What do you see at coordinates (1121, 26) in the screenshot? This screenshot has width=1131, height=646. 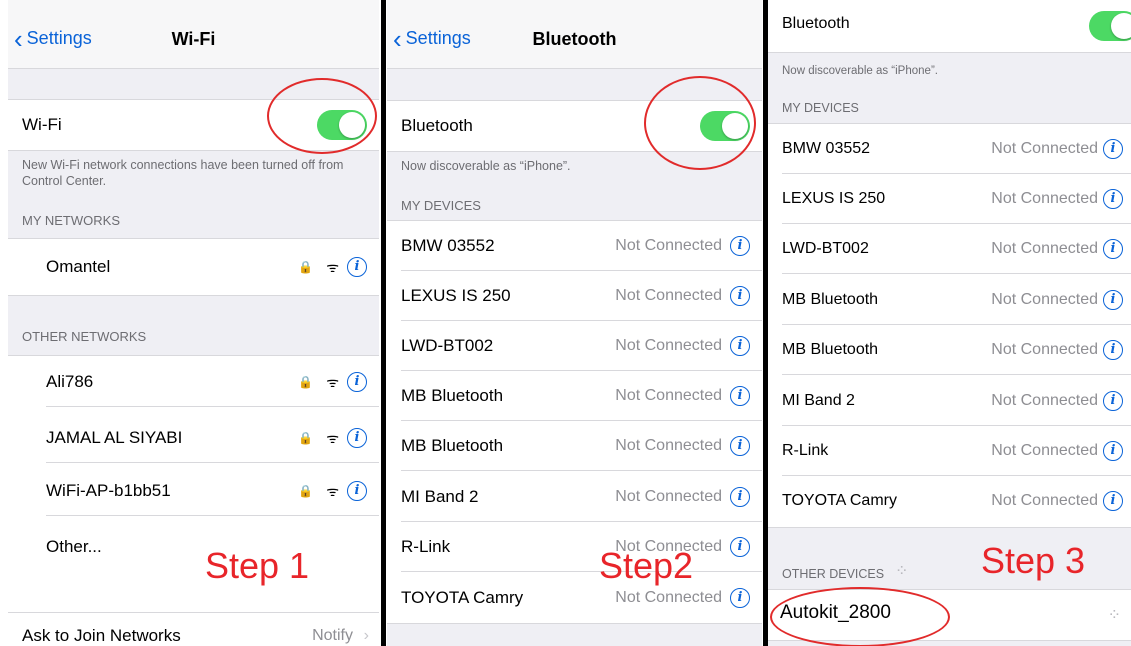 I see `toggle-knob` at bounding box center [1121, 26].